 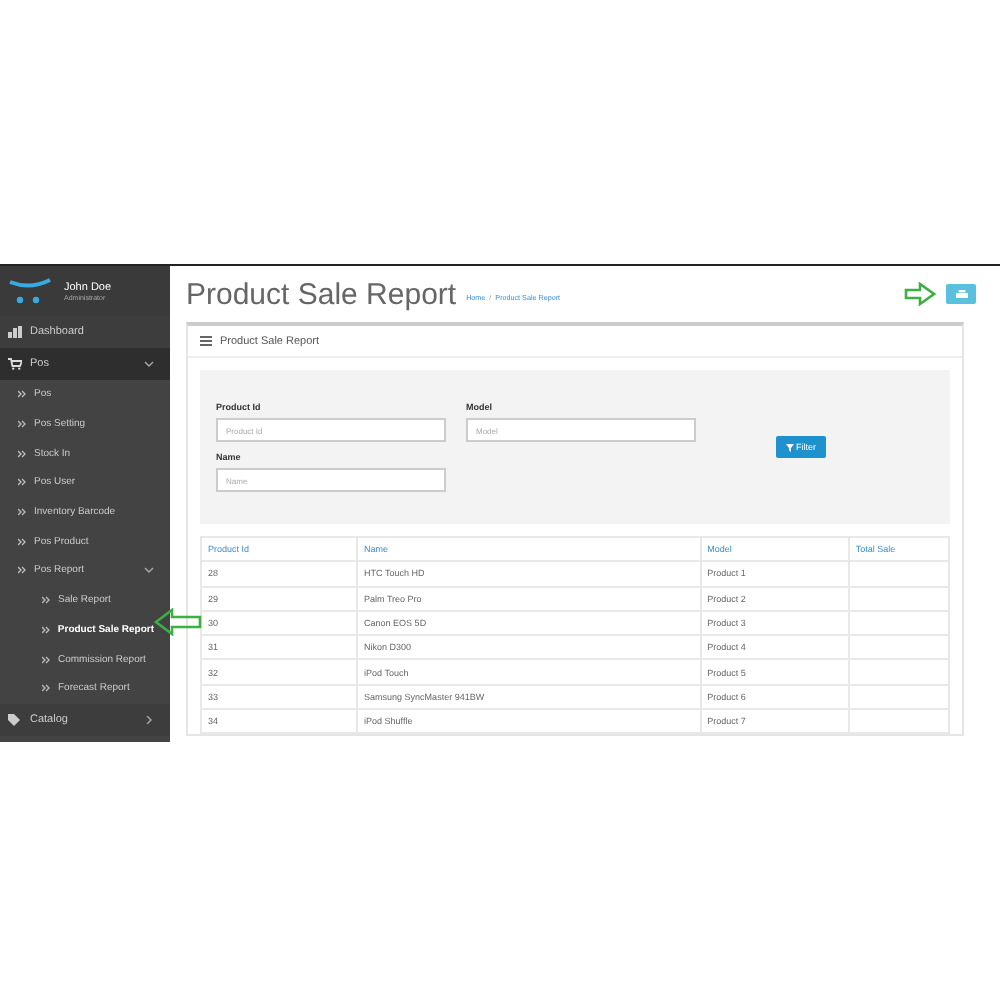 I want to click on list-icon, so click(x=206, y=341).